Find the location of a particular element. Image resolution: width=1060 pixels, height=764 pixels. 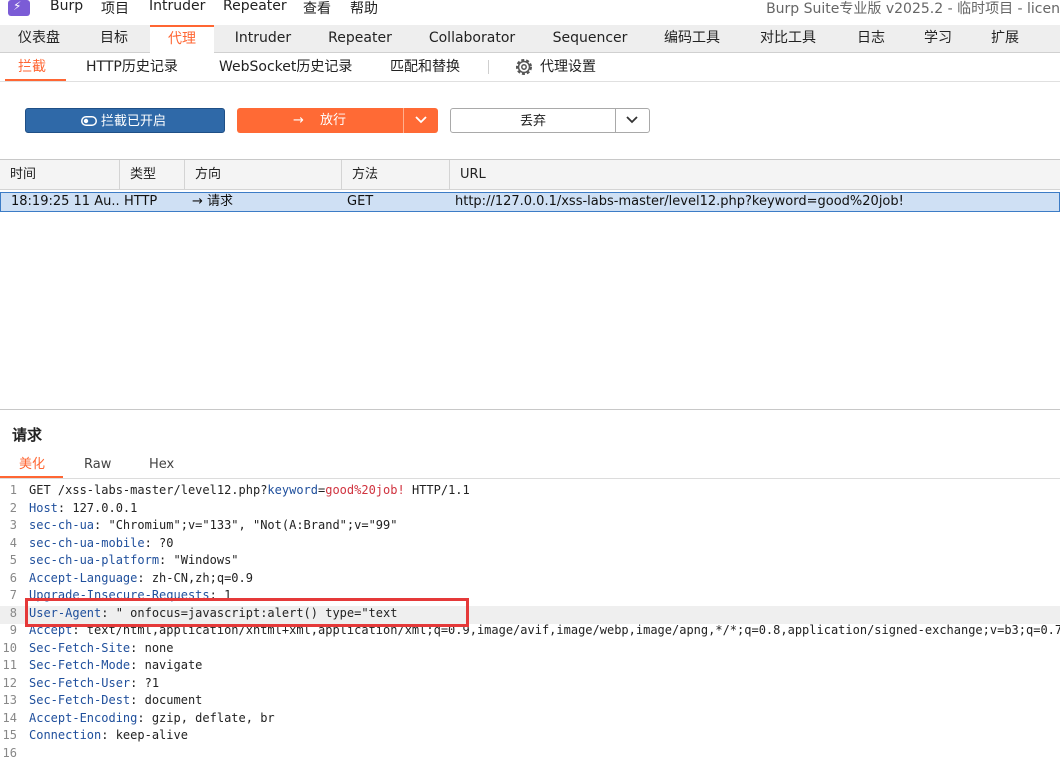

line-number: 1 is located at coordinates (13, 490).